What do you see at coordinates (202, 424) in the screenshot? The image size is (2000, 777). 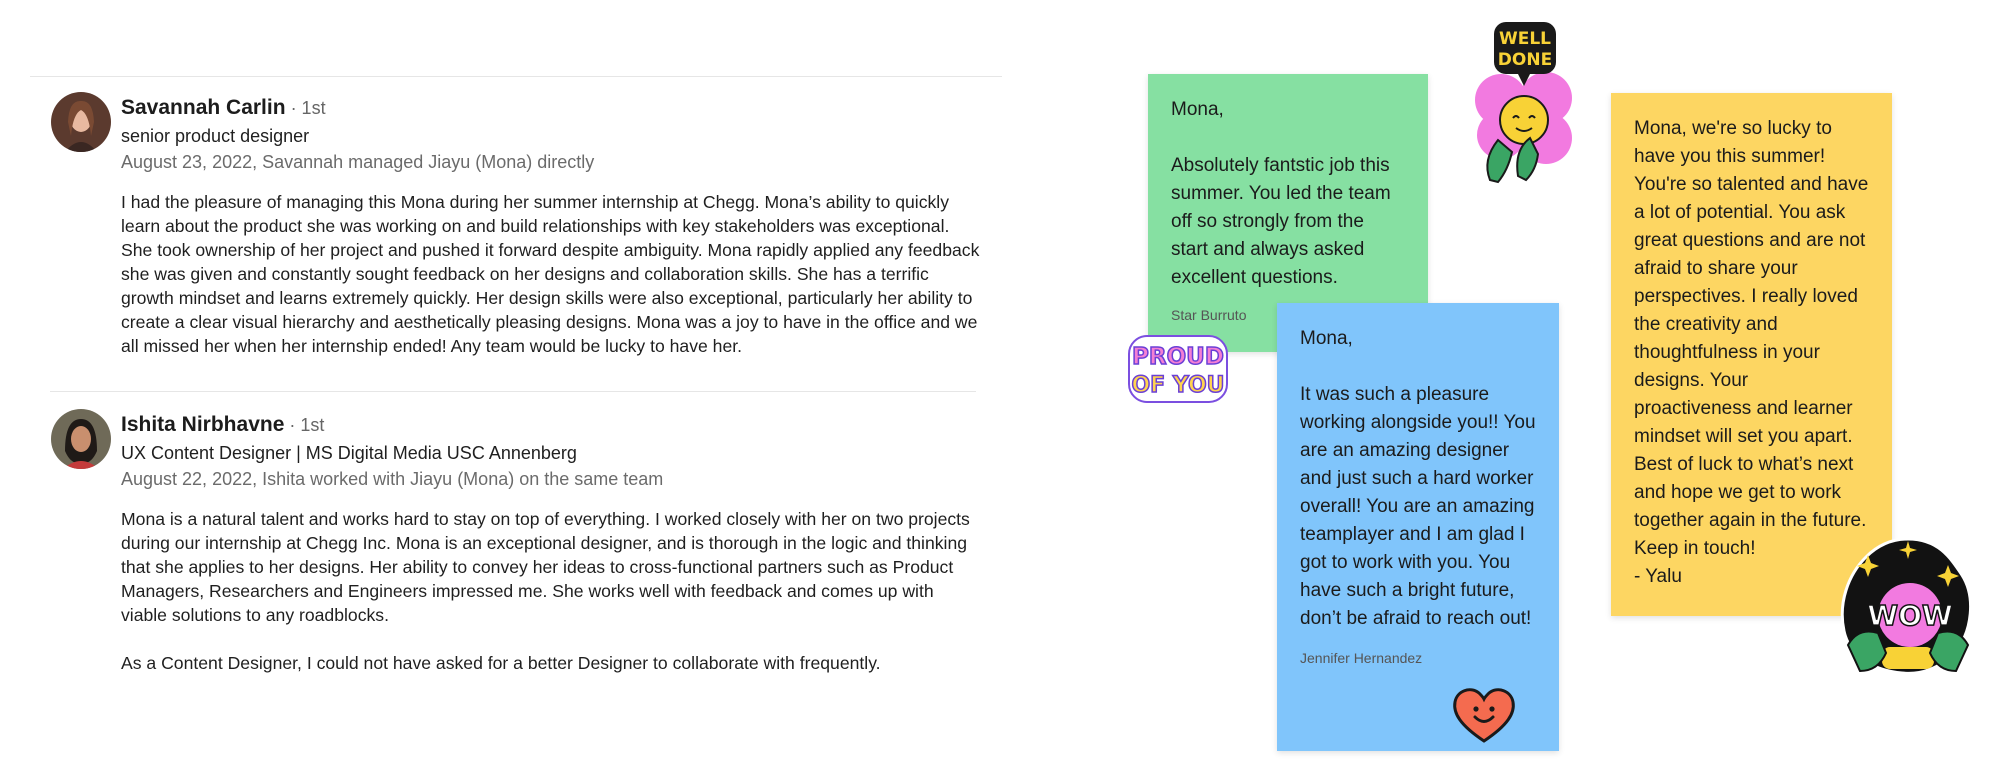 I see `recommender-name: Ishita Nirbhavne` at bounding box center [202, 424].